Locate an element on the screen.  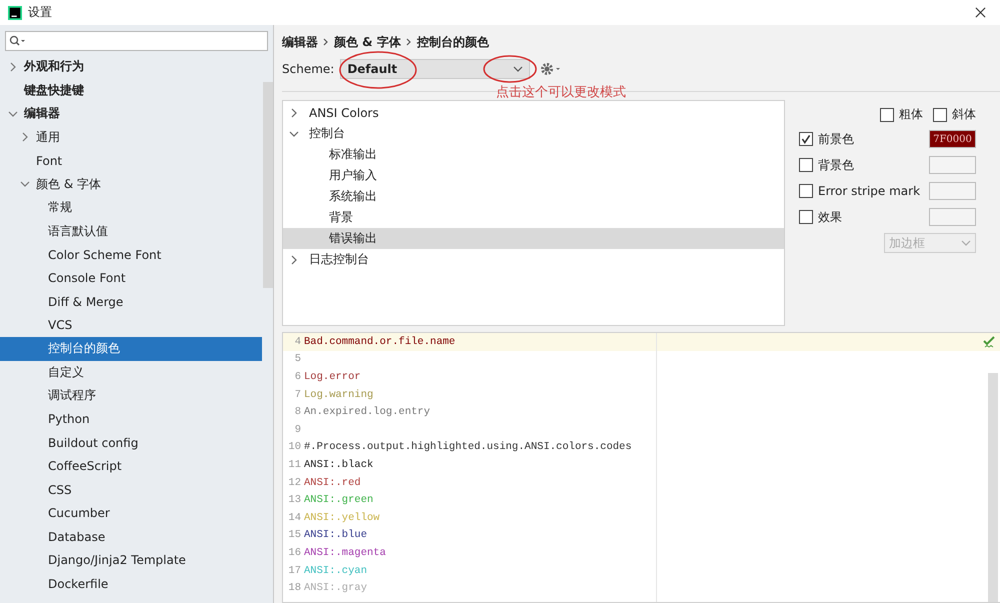
line-number: 4 is located at coordinates (298, 342).